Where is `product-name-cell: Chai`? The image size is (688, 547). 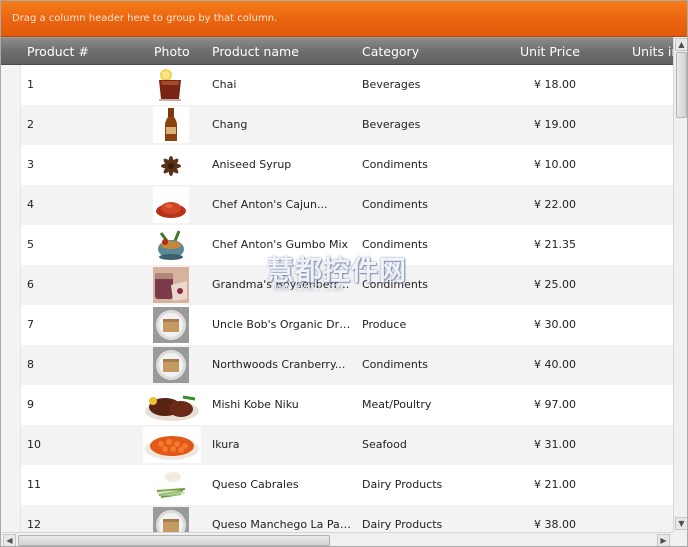 product-name-cell: Chai is located at coordinates (282, 85).